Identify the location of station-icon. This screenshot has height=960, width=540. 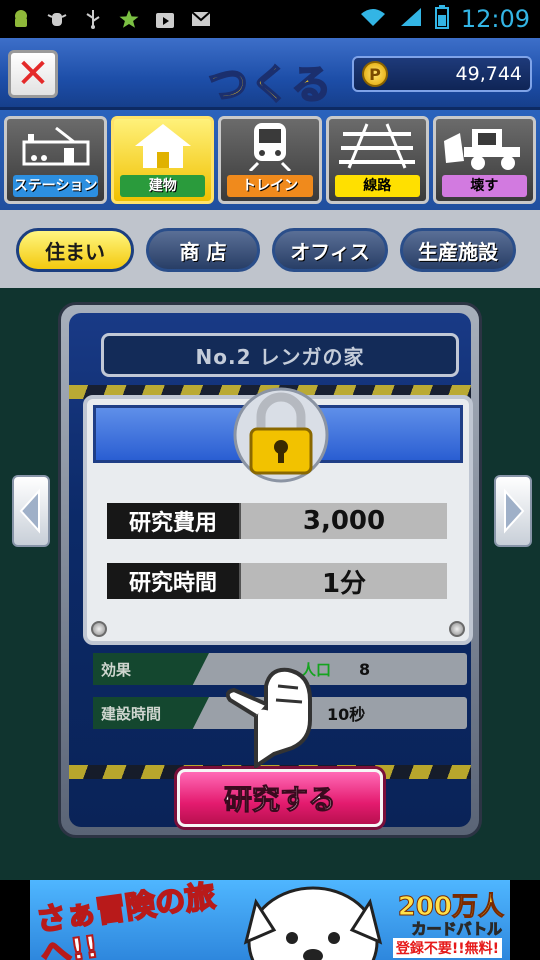
(55, 146).